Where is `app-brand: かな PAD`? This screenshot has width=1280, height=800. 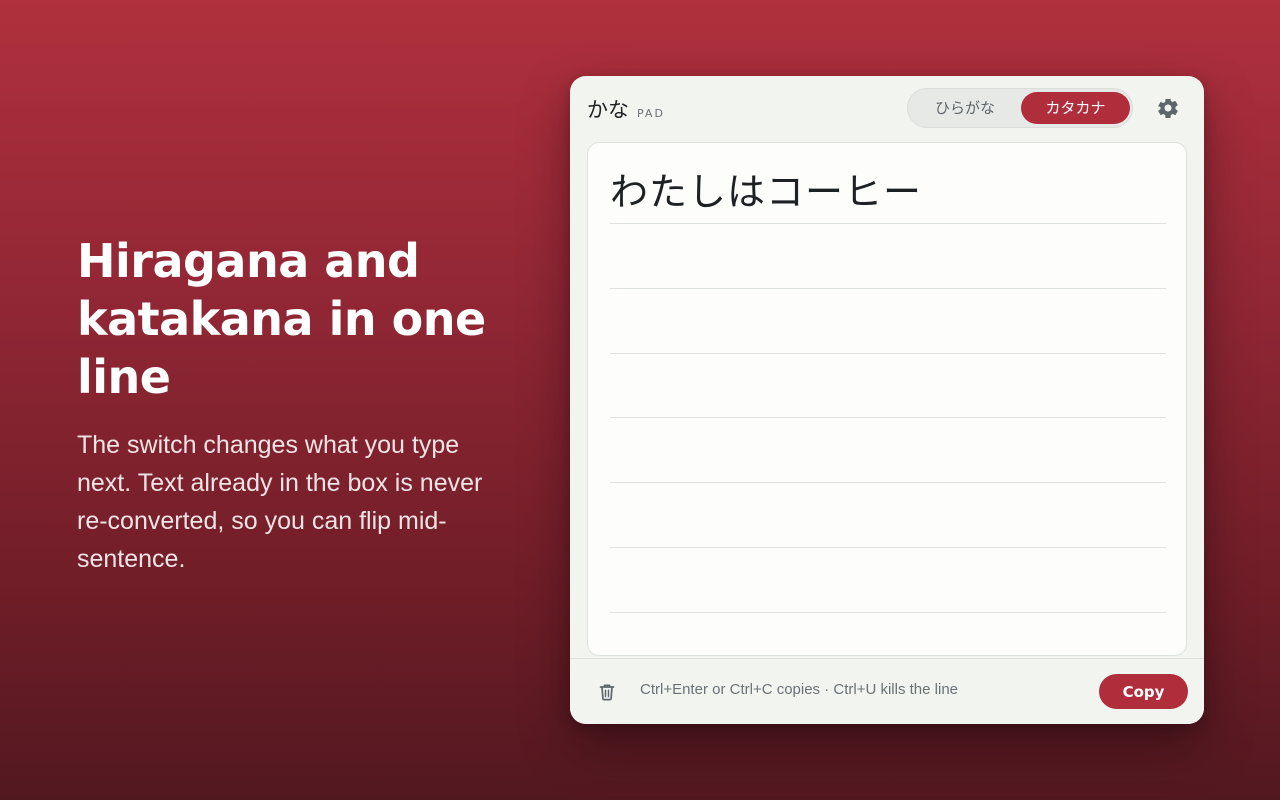 app-brand: かな PAD is located at coordinates (626, 109).